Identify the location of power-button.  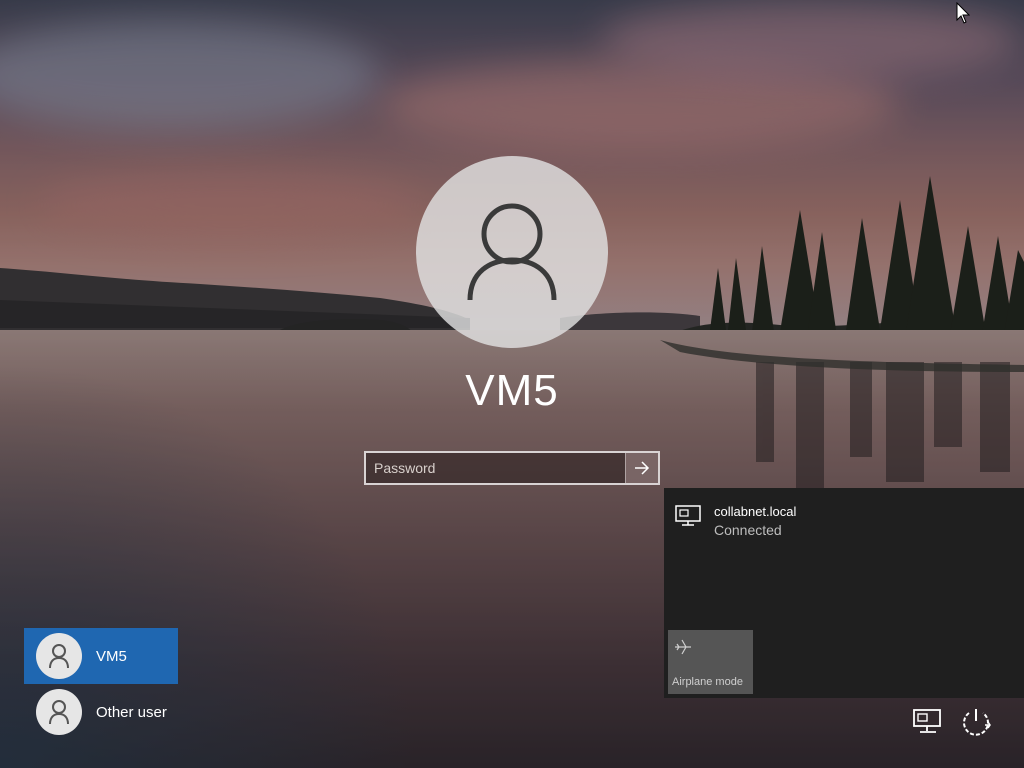
(976, 722).